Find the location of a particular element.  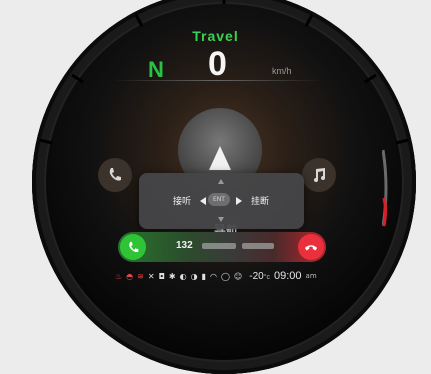

fog-light-icon: ◑ is located at coordinates (194, 276).